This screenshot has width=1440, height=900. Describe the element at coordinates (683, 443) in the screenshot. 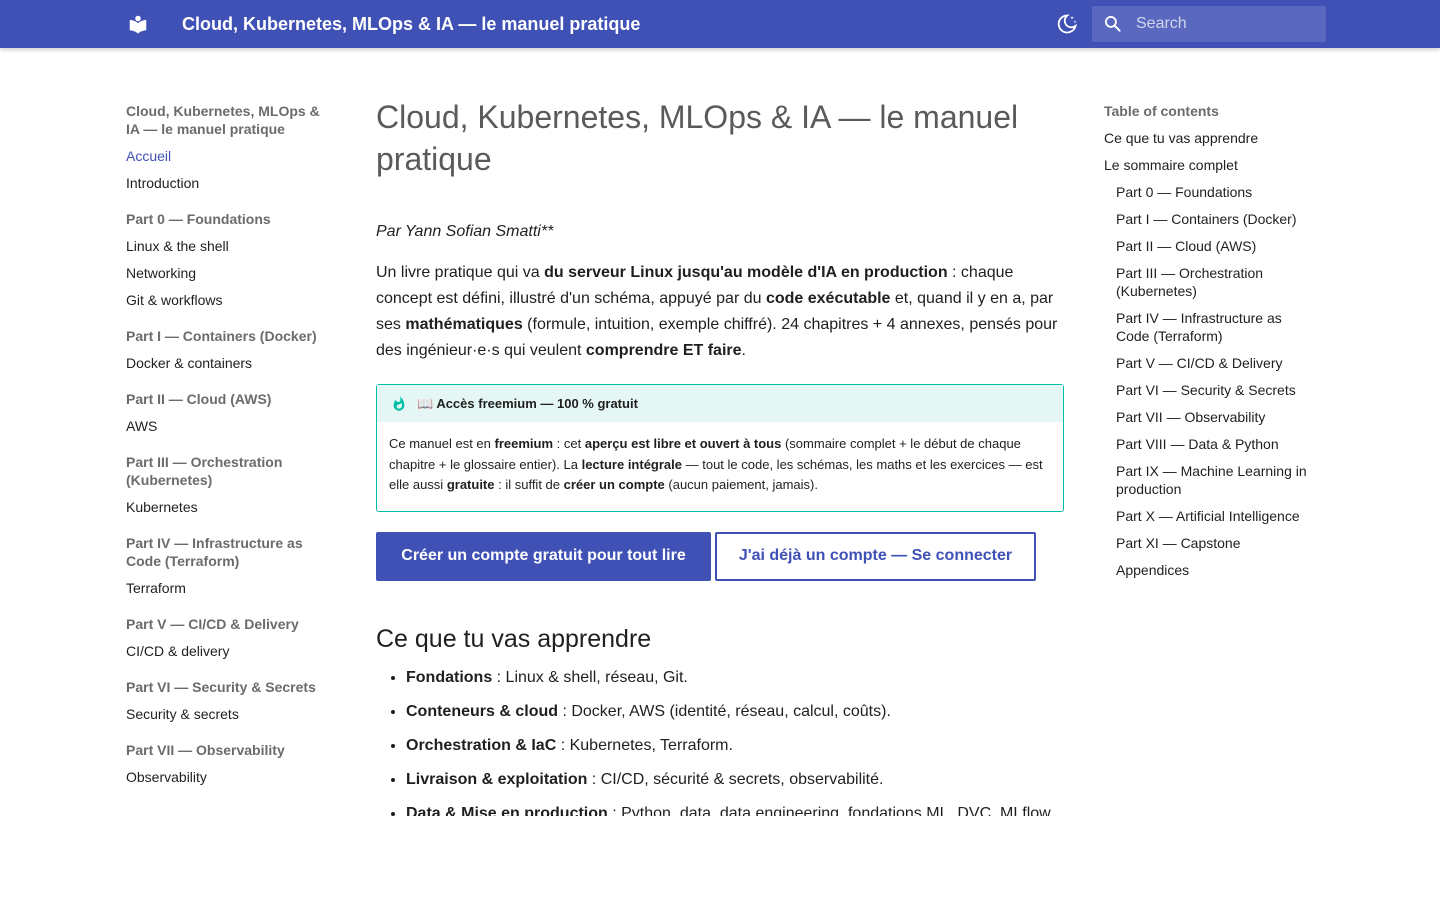

I see `admonition-bold: aperçu est libre et ouvert à tous` at that location.